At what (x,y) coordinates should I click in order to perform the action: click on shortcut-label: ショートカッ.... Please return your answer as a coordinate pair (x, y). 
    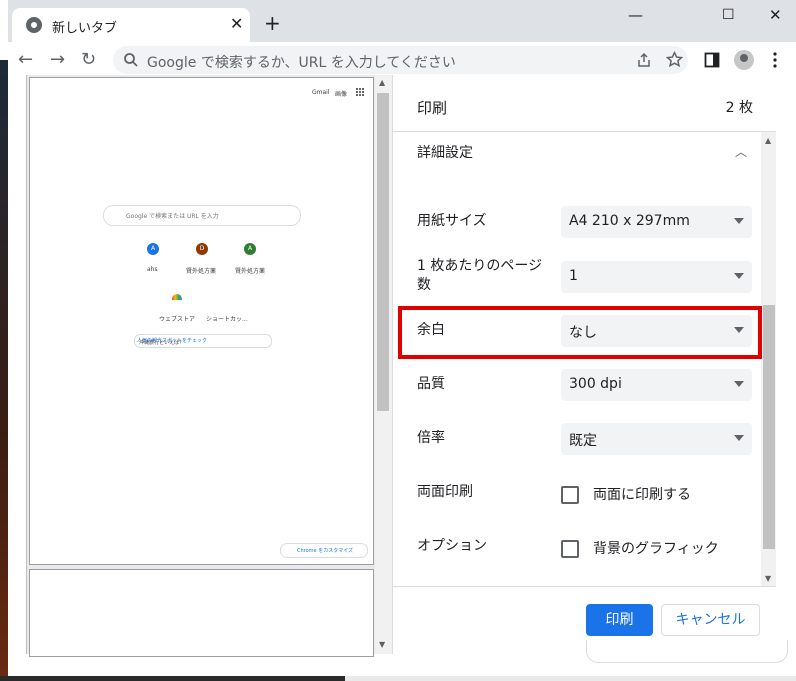
    Looking at the image, I should click on (227, 319).